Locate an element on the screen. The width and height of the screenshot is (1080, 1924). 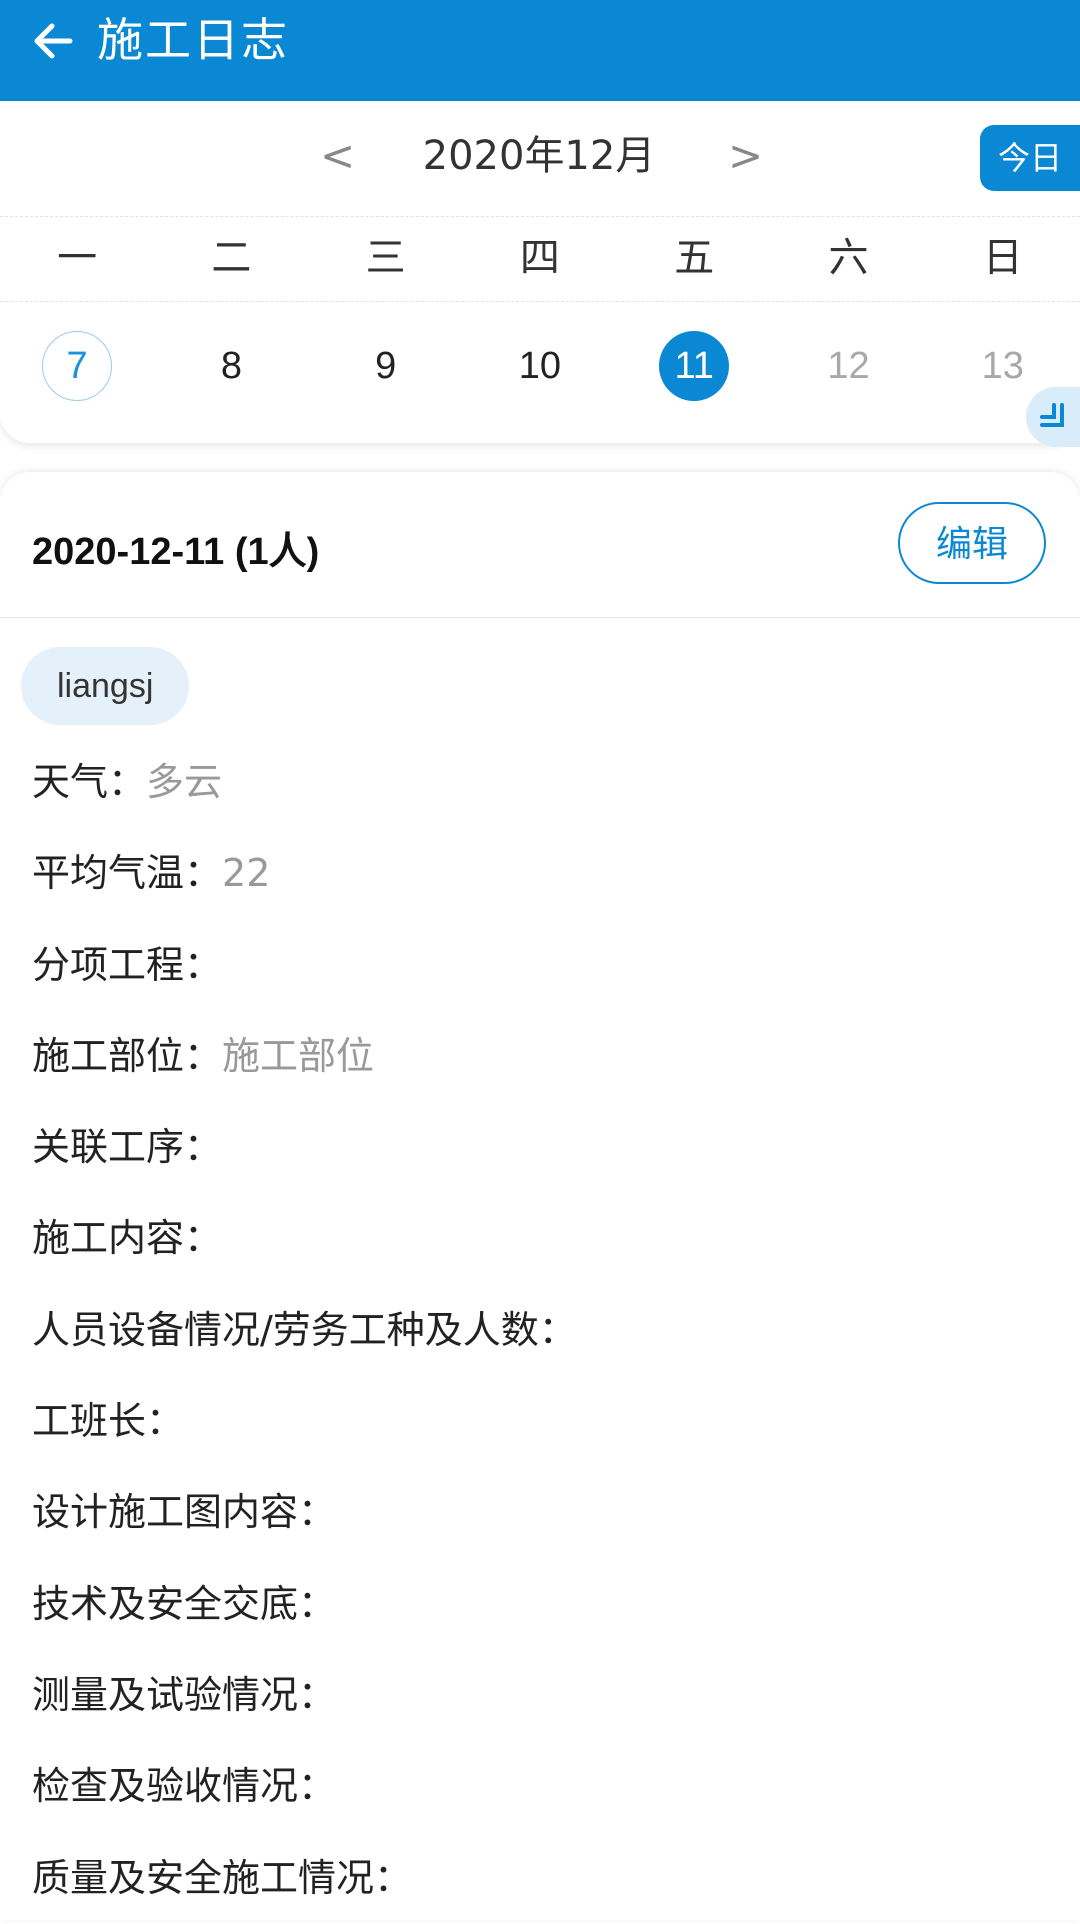
user-tag: liangsj is located at coordinates (105, 686).